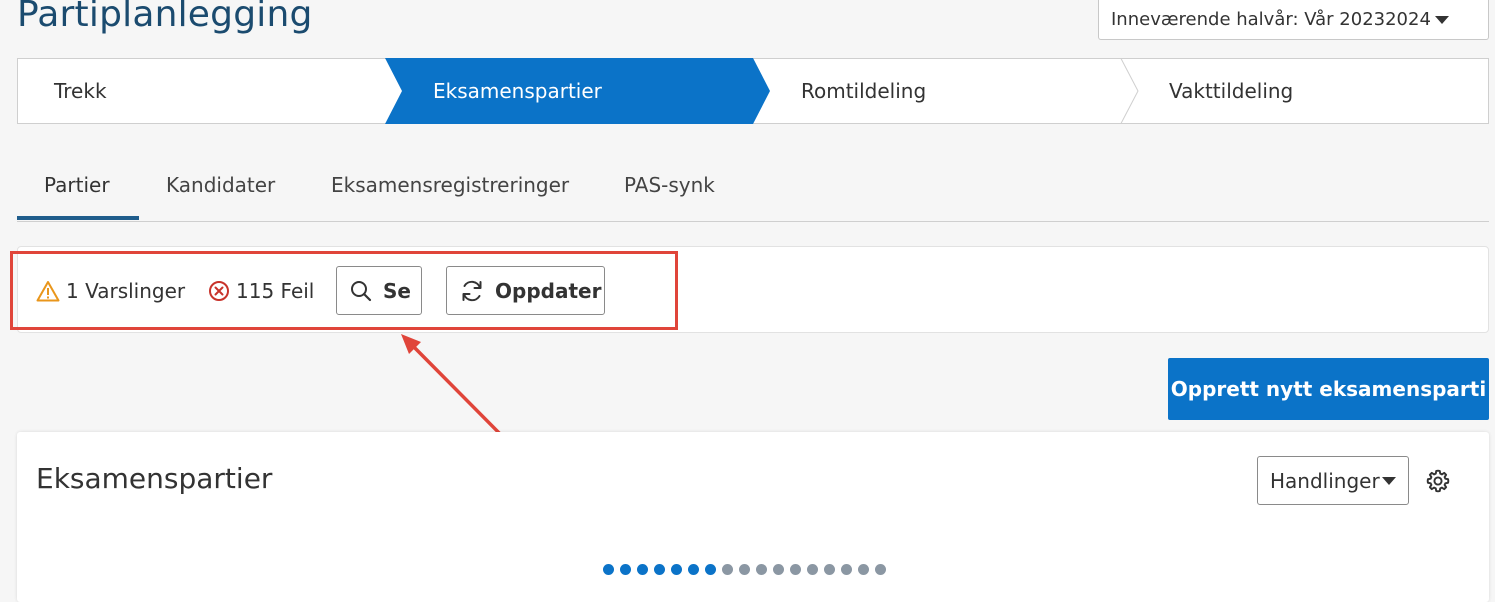  Describe the element at coordinates (78, 218) in the screenshot. I see `active-tab-indicator` at that location.